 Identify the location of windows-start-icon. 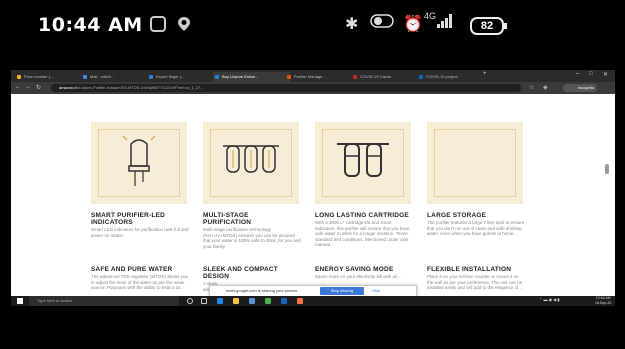
(20, 301).